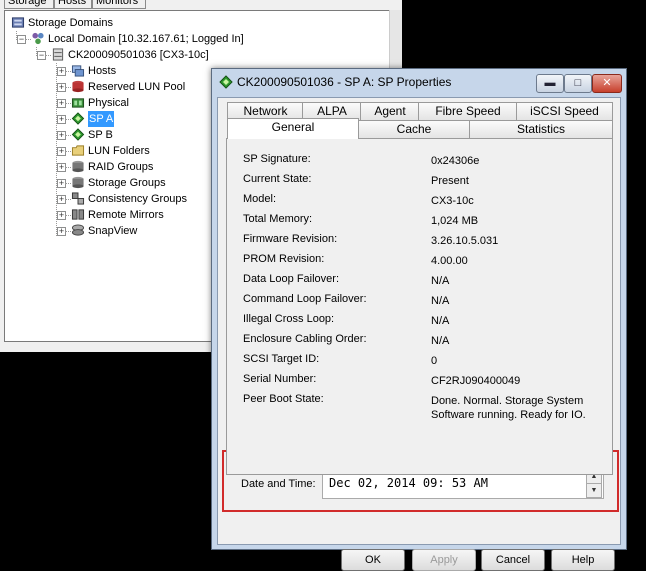  I want to click on minimize-icon: ▬, so click(550, 83).